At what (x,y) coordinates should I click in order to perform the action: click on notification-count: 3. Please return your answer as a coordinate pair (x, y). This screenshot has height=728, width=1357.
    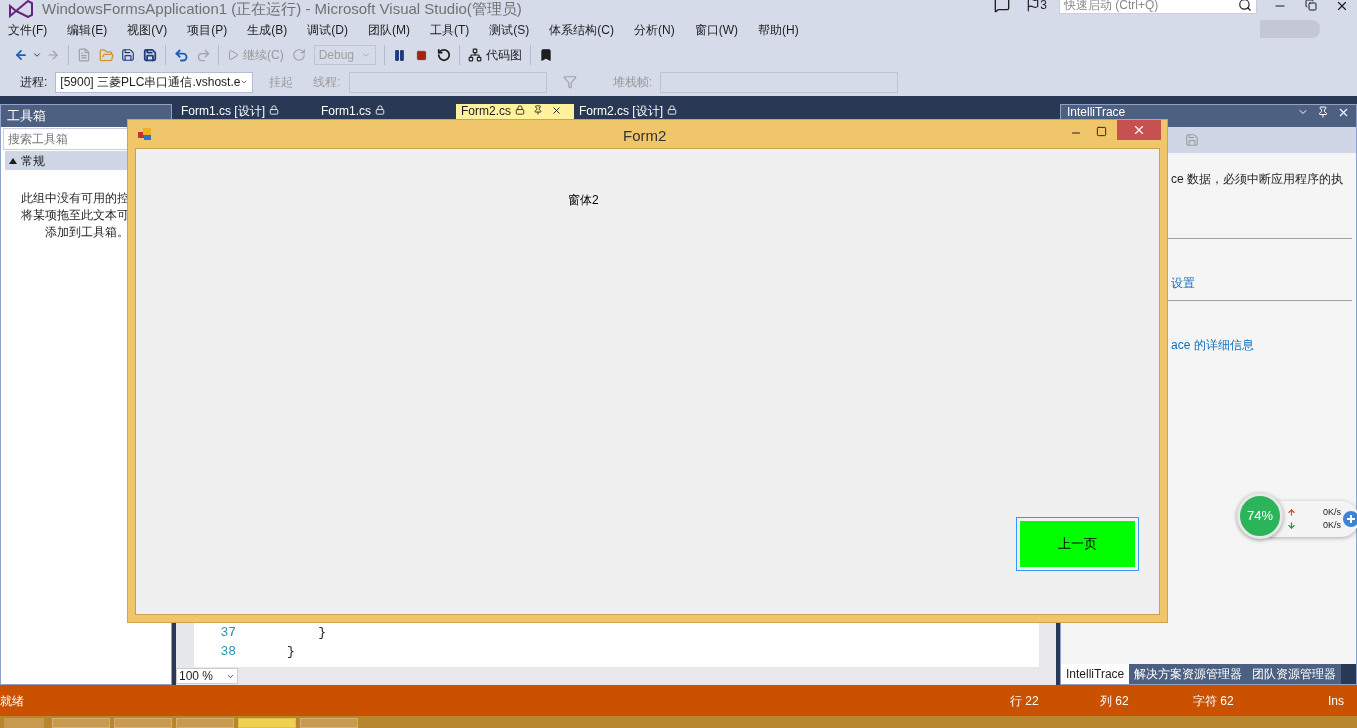
    Looking at the image, I should click on (1043, 7).